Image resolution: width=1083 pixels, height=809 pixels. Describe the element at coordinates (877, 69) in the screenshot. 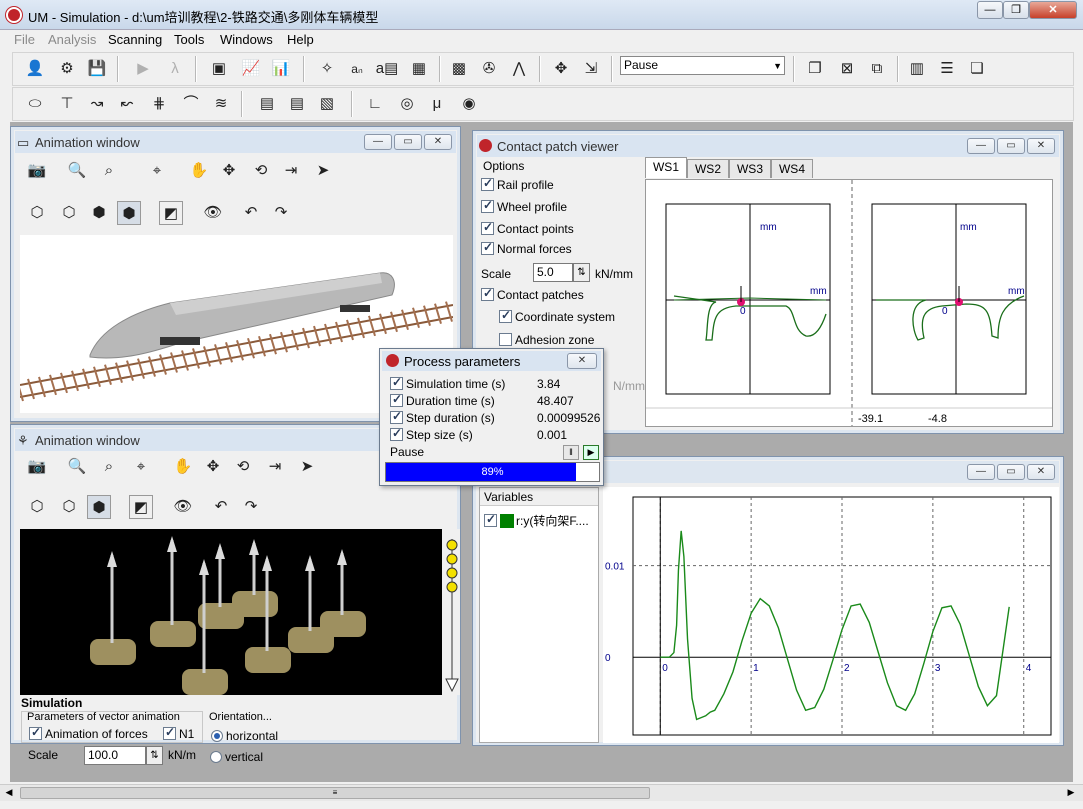

I see `restore-windows-icon: ⧉` at that location.